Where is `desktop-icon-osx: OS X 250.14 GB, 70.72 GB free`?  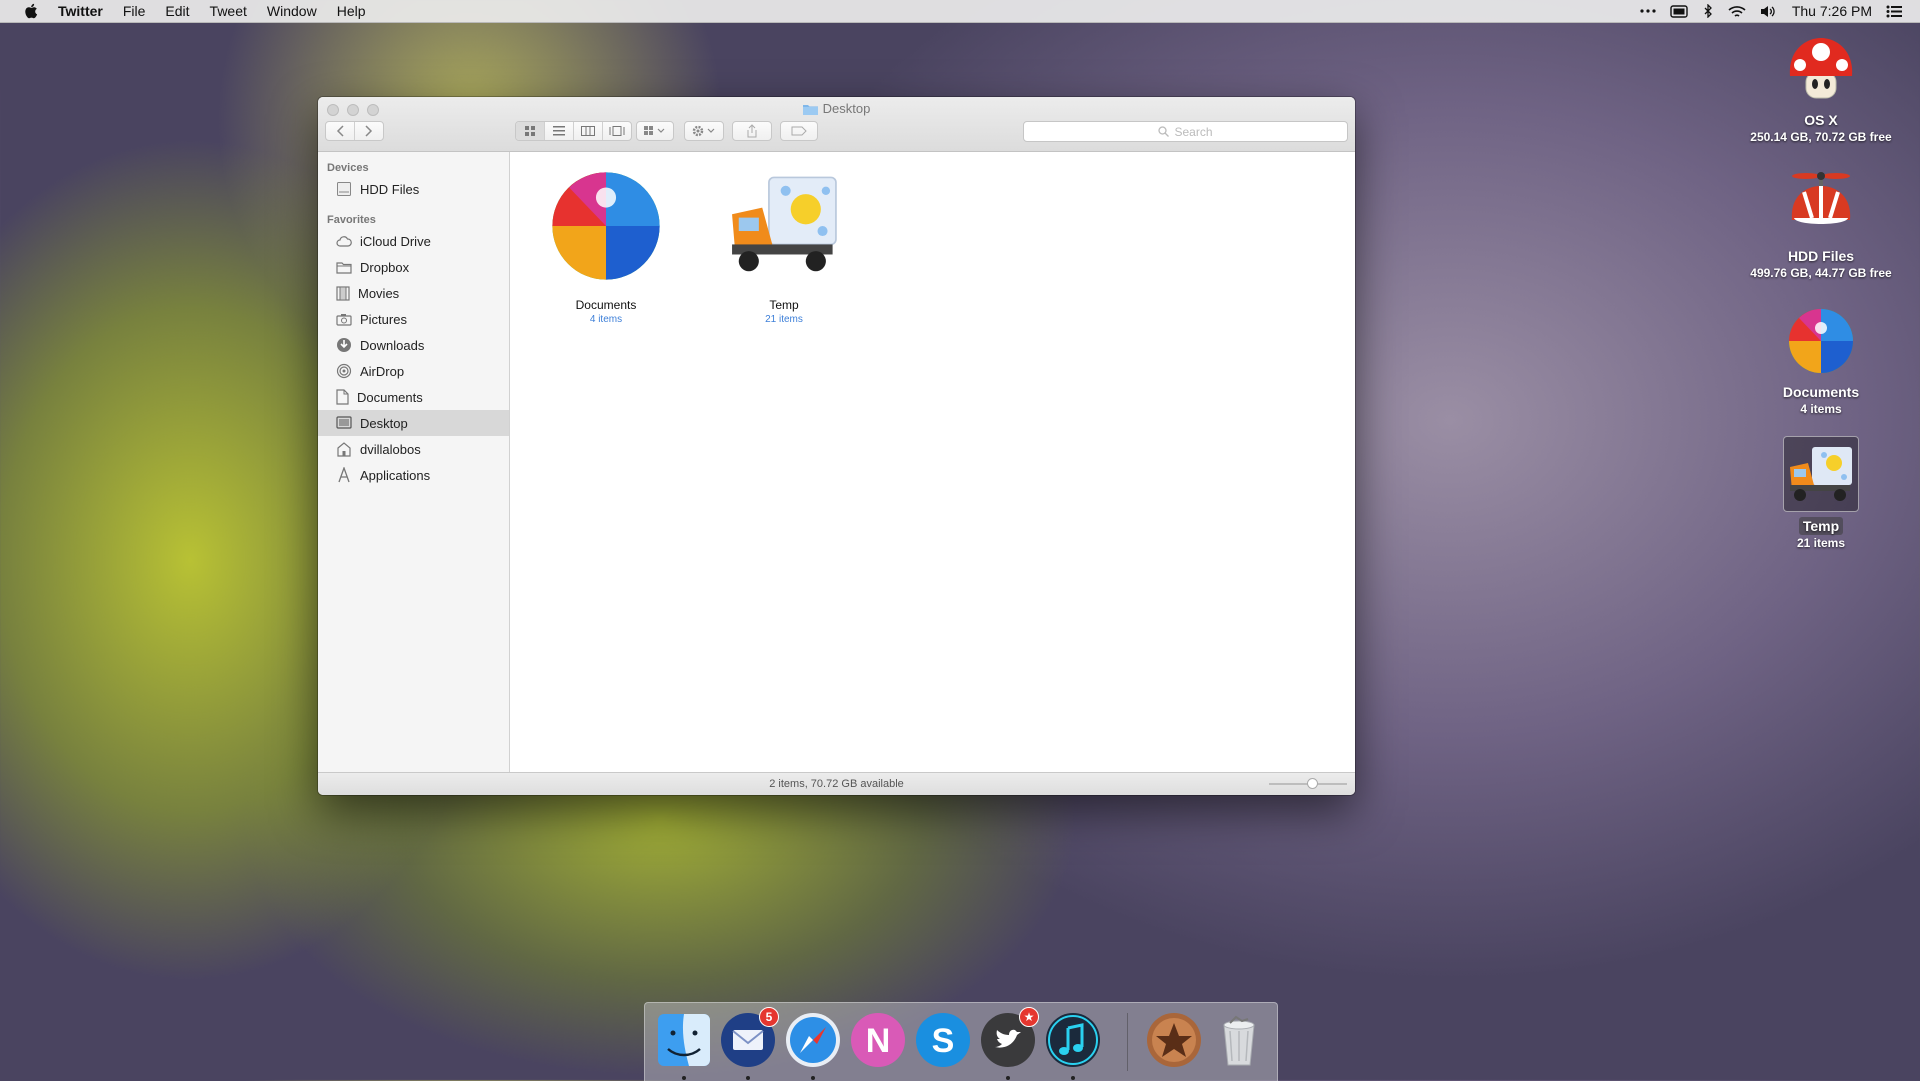
desktop-icon-osx: OS X 250.14 GB, 70.72 GB free is located at coordinates (1821, 88).